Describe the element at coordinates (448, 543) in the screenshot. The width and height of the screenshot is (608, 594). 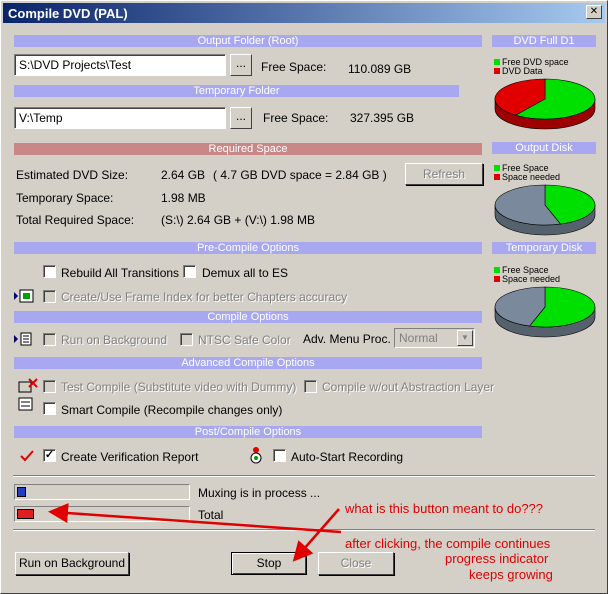
I see `annotation-line-1: after clicking, the compile continues` at that location.